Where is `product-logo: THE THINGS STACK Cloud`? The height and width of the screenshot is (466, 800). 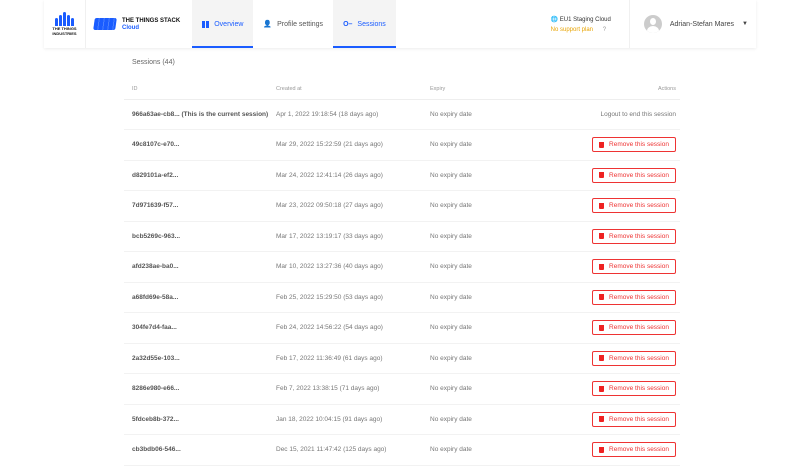 product-logo: THE THINGS STACK Cloud is located at coordinates (139, 24).